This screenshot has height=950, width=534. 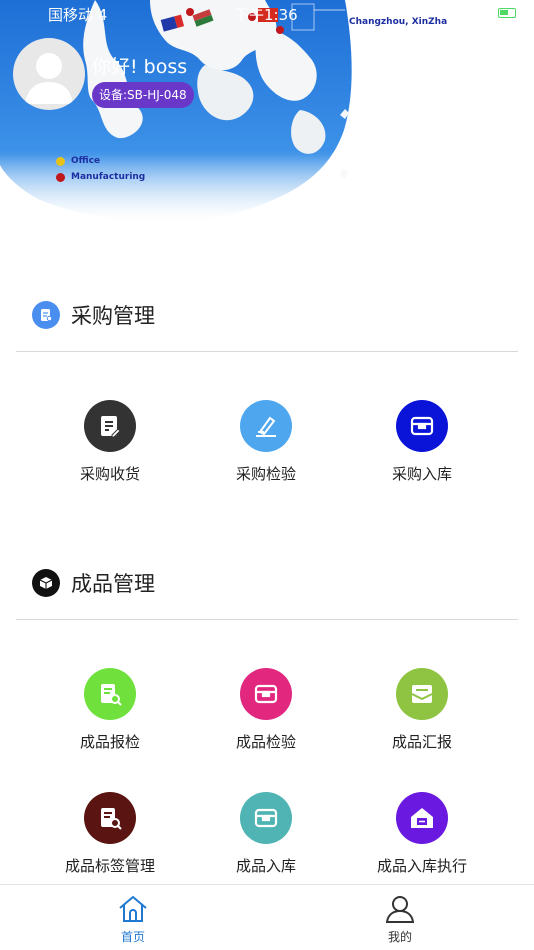 I want to click on purchase-doc-icon, so click(x=46, y=315).